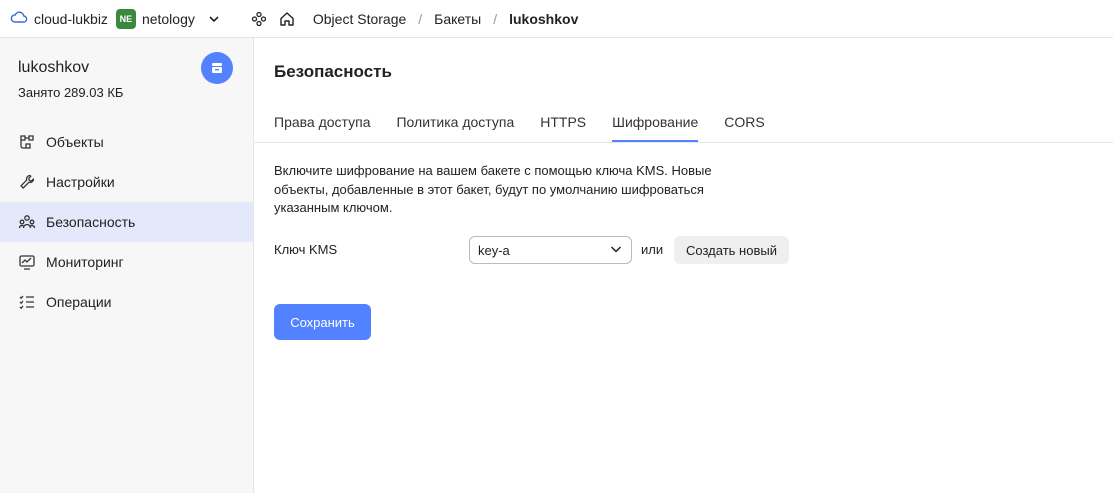 The height and width of the screenshot is (493, 1113). Describe the element at coordinates (19, 18) in the screenshot. I see `cloud-icon` at that location.